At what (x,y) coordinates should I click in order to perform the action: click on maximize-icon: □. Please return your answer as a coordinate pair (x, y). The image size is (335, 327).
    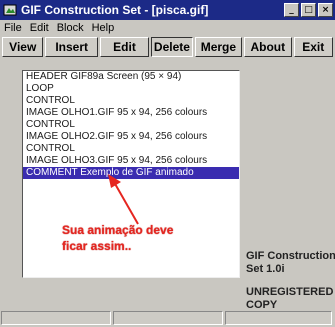
    Looking at the image, I should click on (308, 10).